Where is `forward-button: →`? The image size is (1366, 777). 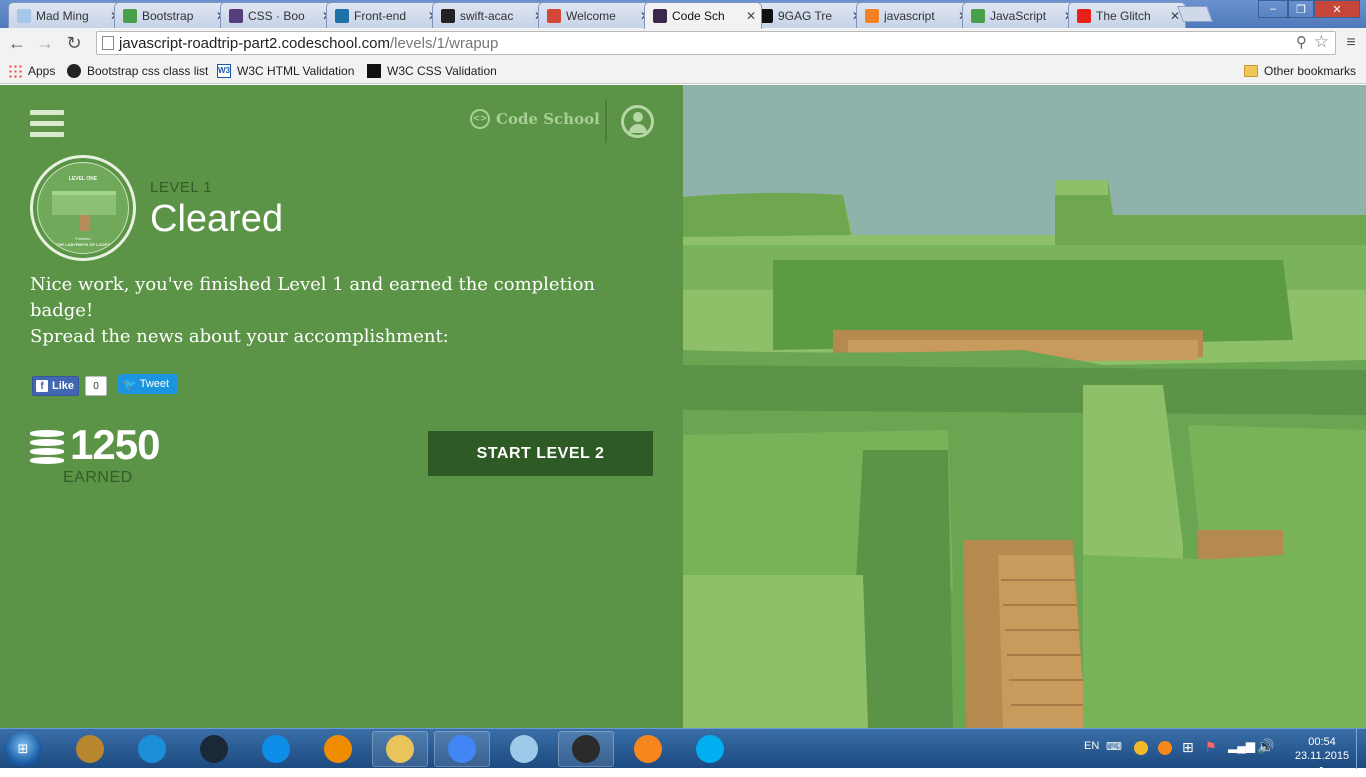
forward-button: → is located at coordinates (45, 43).